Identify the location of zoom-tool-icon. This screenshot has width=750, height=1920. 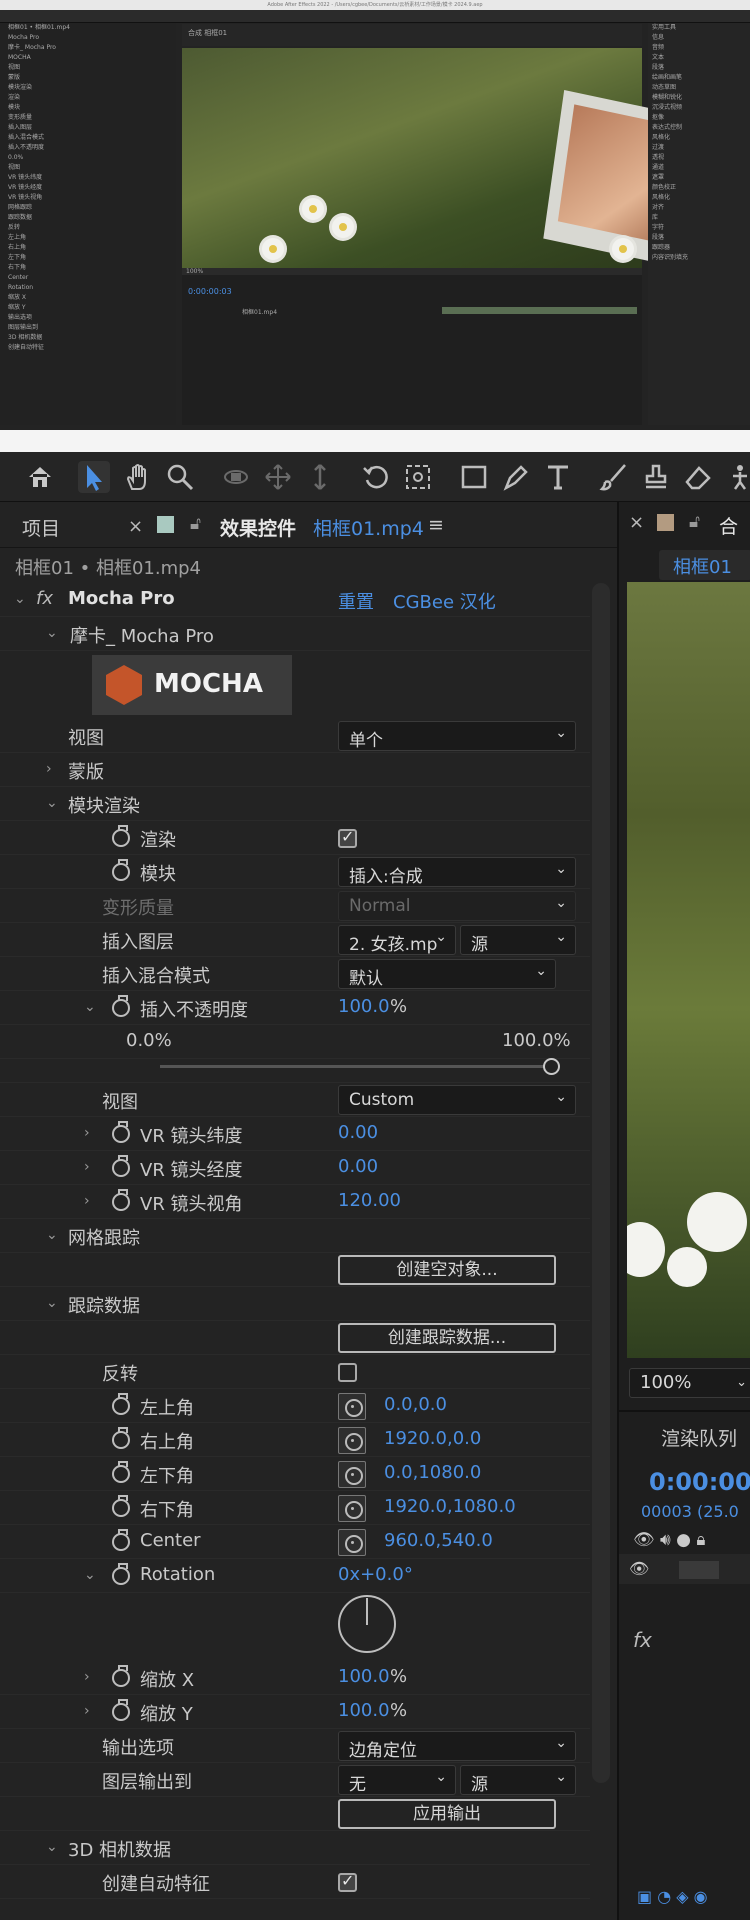
(180, 477).